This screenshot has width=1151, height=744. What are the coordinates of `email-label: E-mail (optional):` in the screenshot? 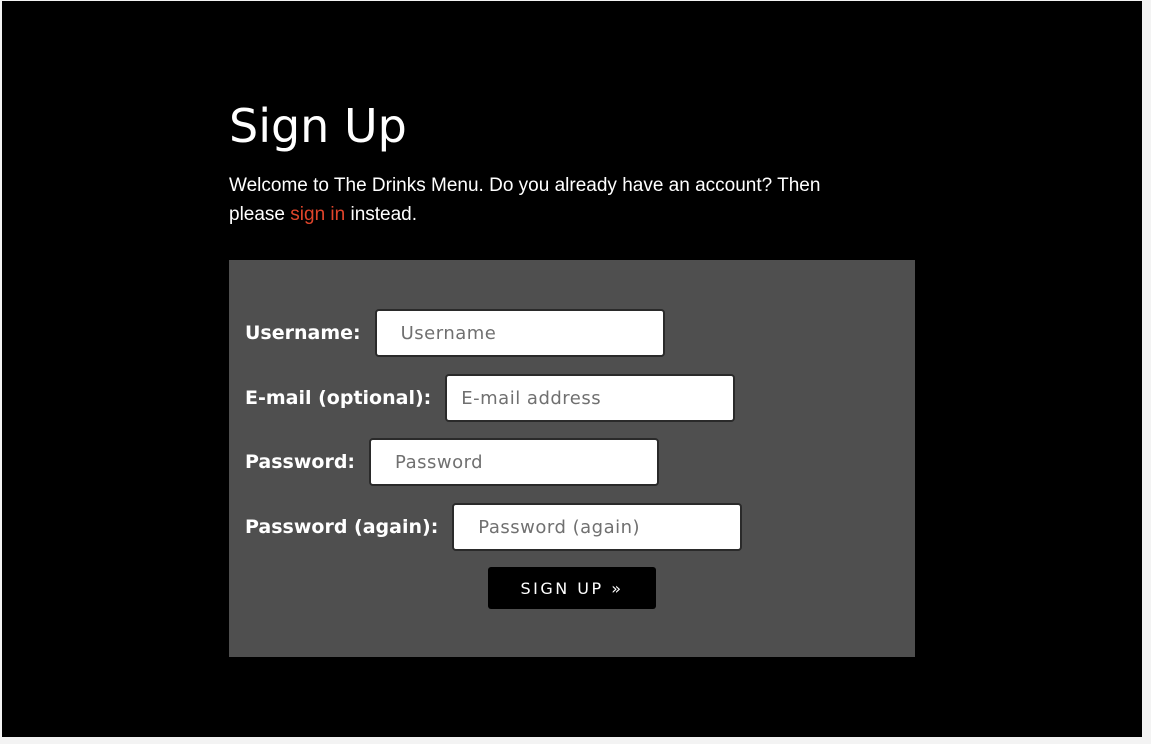 It's located at (338, 398).